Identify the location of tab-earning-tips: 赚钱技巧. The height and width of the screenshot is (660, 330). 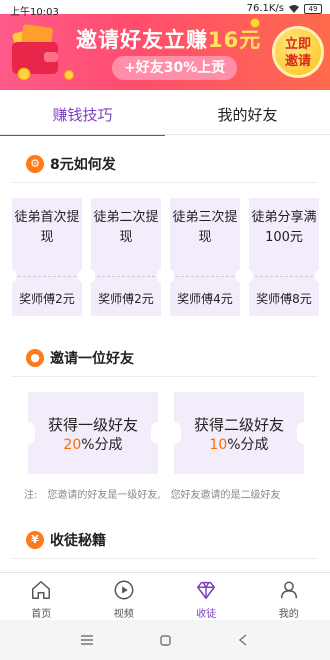
(82, 117).